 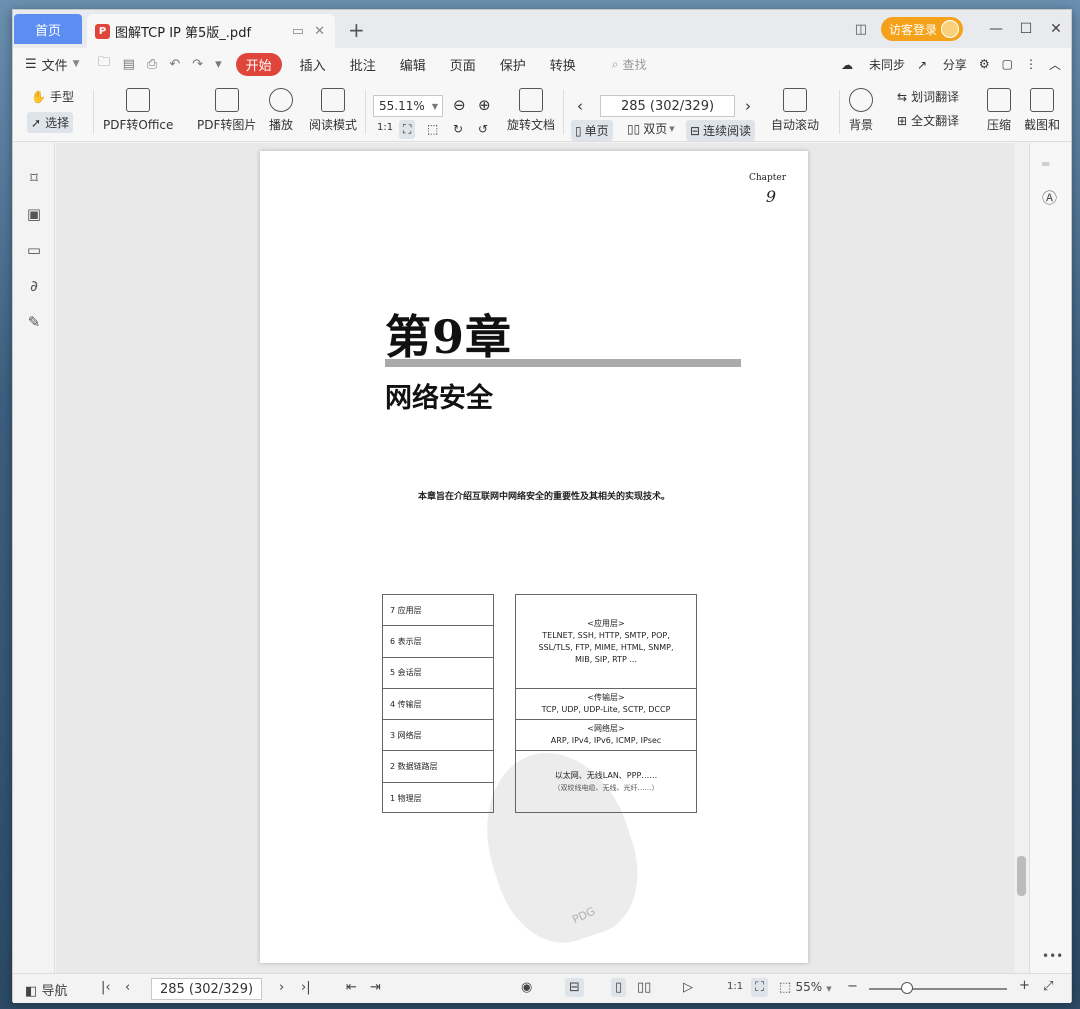 What do you see at coordinates (563, 64) in the screenshot?
I see `menu-convert: 转换` at bounding box center [563, 64].